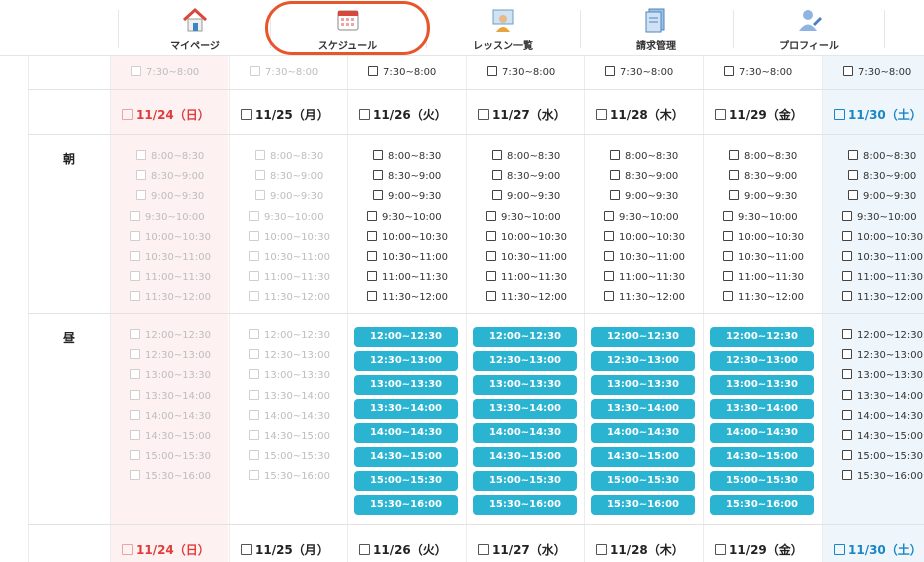 This screenshot has width=924, height=562. Describe the element at coordinates (195, 27) in the screenshot. I see `nav-item-mypage: マイページ` at that location.